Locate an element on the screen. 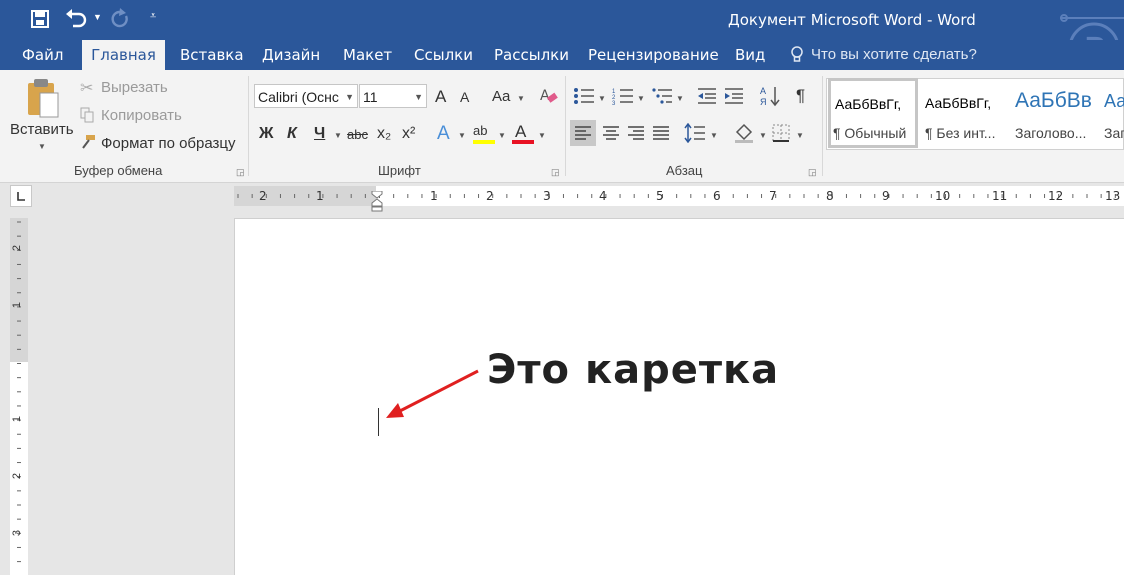 The width and height of the screenshot is (1124, 575). font-name-combo: Calibri (Оснс ▼ is located at coordinates (306, 96).